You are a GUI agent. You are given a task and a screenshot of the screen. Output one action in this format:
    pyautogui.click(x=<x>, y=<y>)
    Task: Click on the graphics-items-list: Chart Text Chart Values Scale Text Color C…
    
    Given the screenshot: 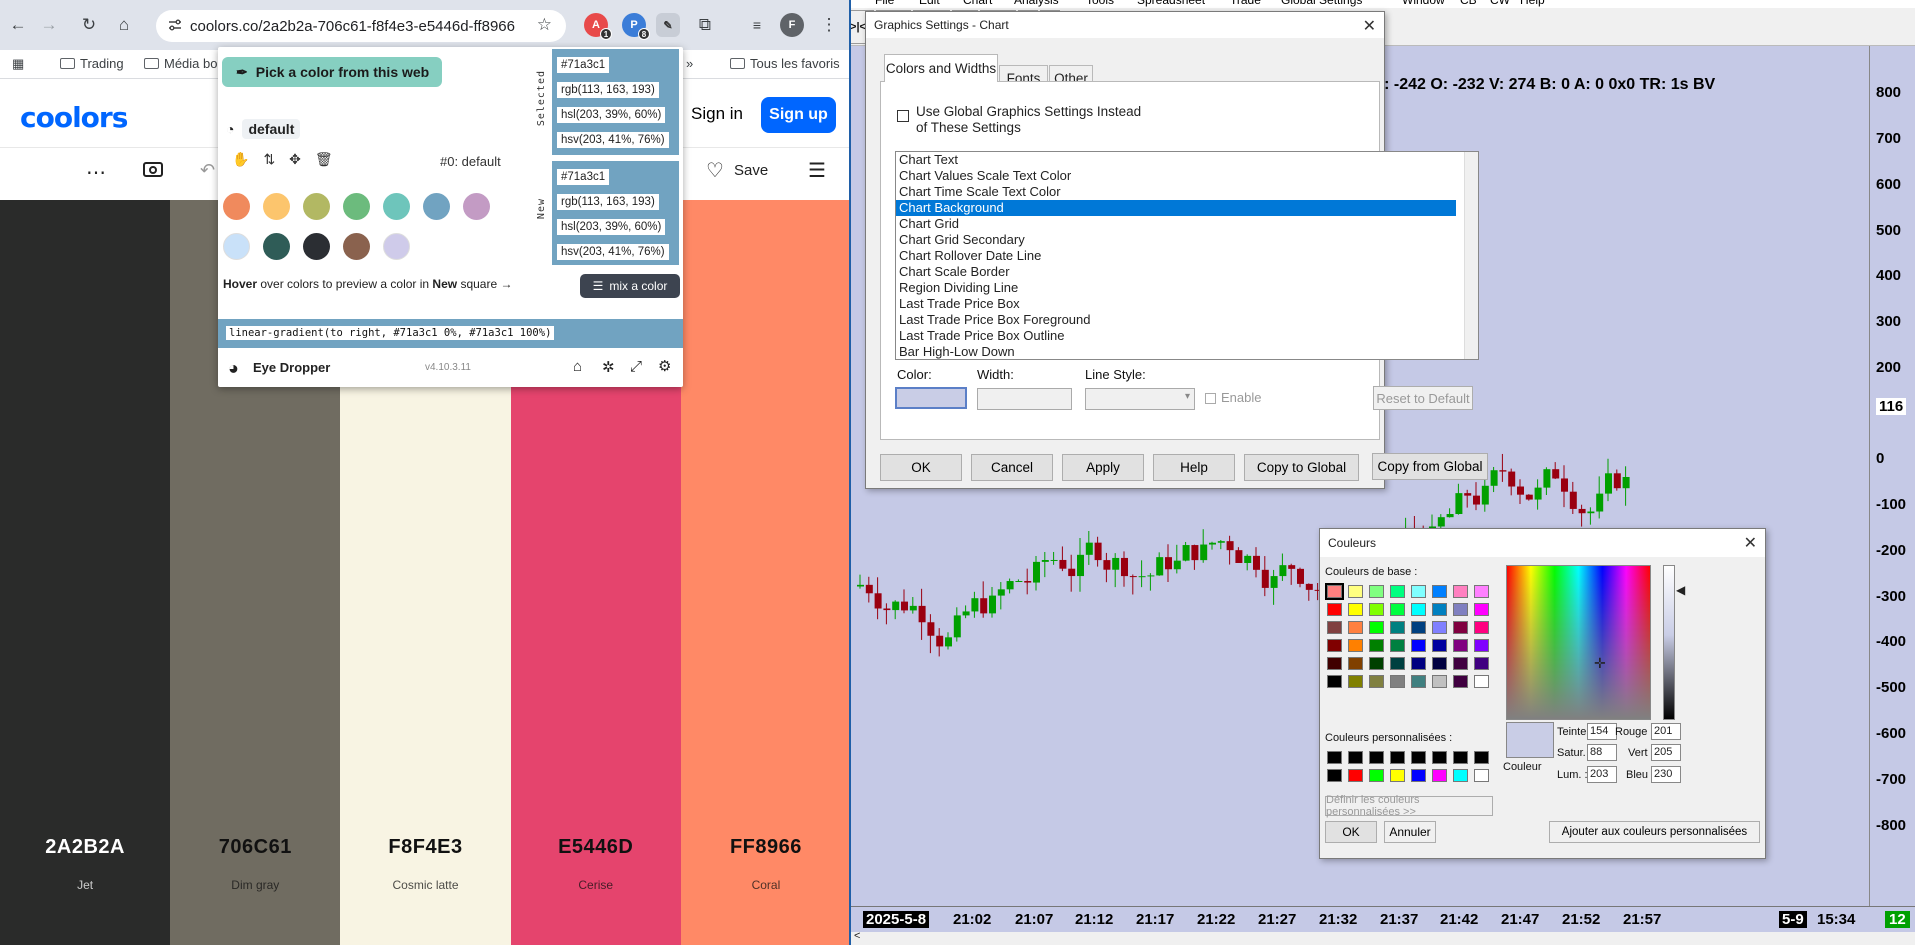 What is the action you would take?
    pyautogui.click(x=1187, y=255)
    